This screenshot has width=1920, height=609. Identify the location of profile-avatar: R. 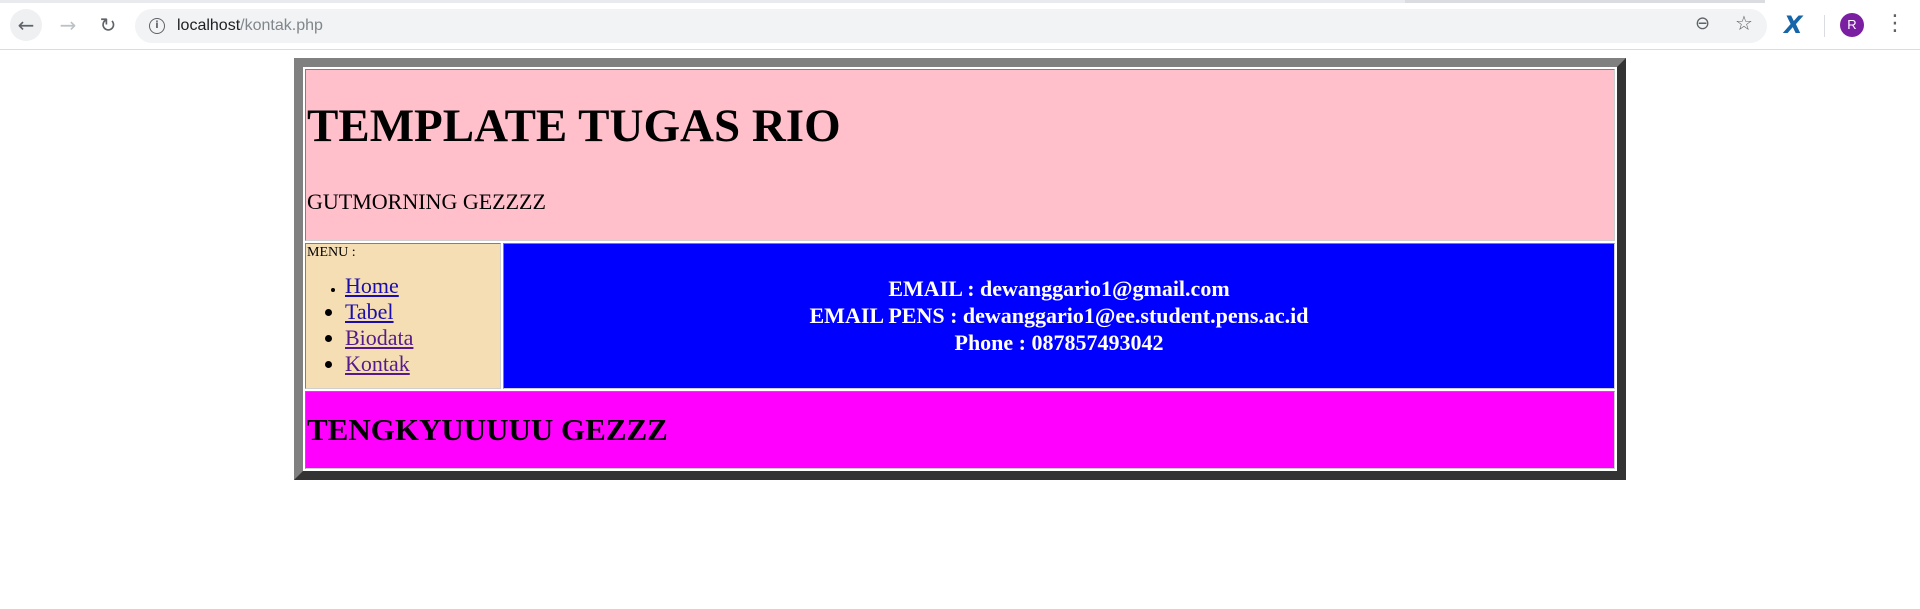
(1852, 25).